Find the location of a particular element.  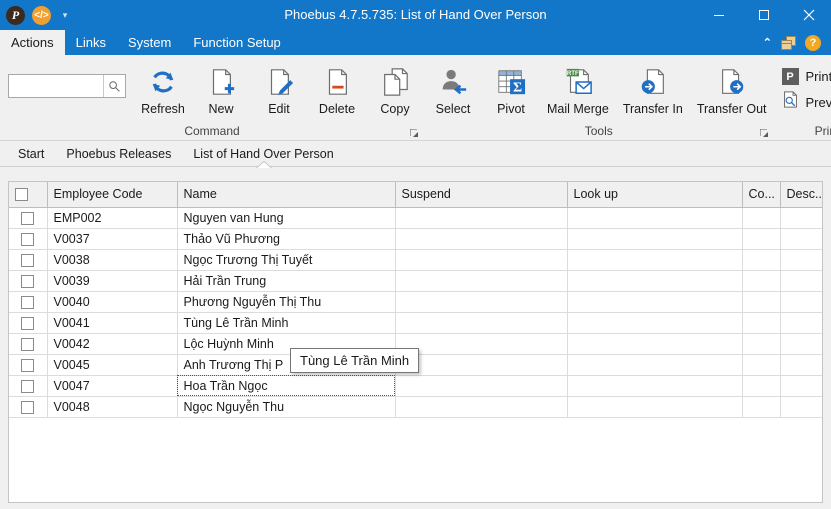

refresh-button: Refresh is located at coordinates (163, 88).